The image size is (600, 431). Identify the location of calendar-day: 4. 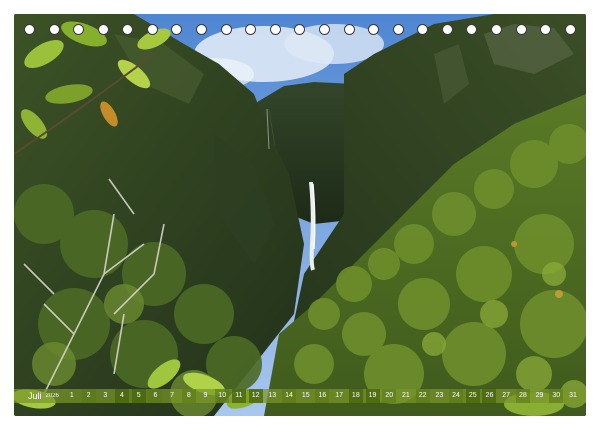
(121, 396).